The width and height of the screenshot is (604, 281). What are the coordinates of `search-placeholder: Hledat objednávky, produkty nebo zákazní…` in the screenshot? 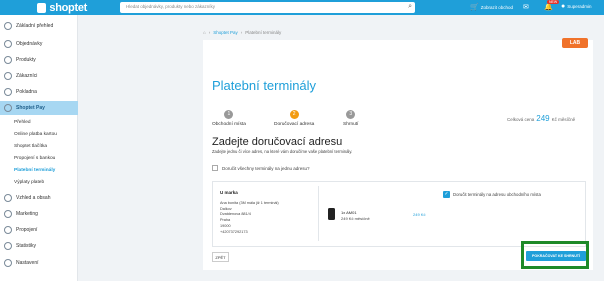 It's located at (170, 6).